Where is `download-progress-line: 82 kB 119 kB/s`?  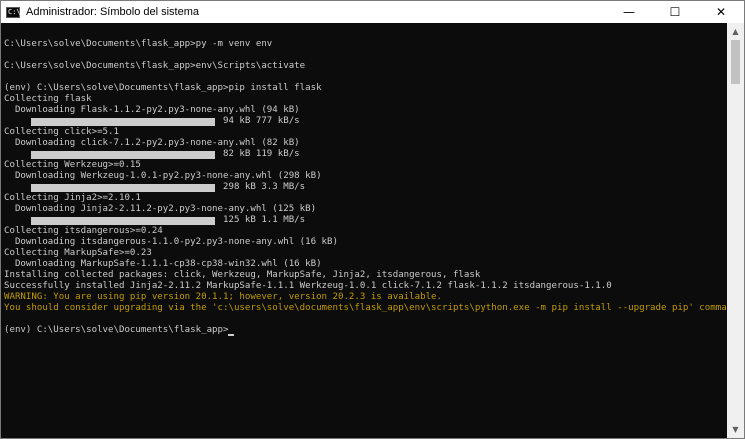 download-progress-line: 82 kB 119 kB/s is located at coordinates (365, 154).